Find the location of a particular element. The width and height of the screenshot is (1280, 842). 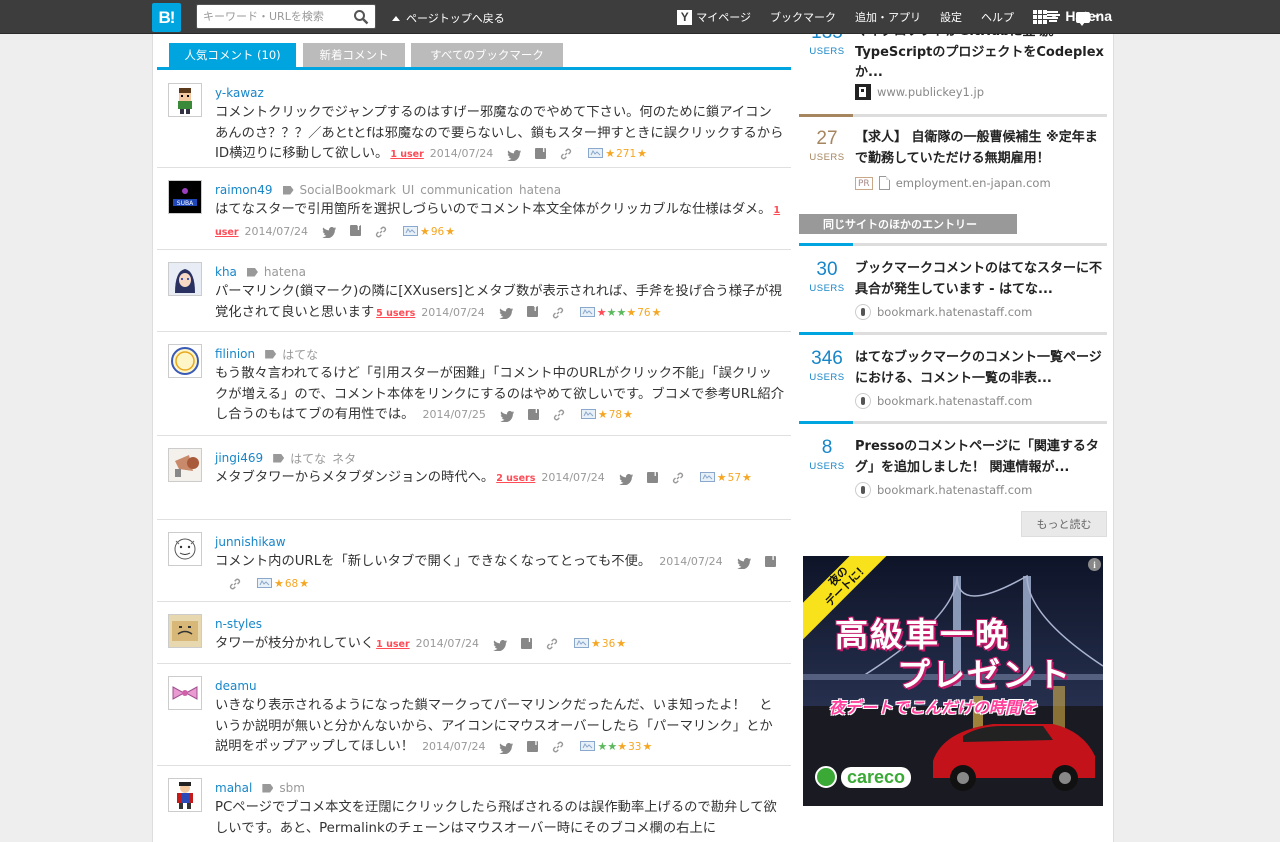

comment-username: jingi469 is located at coordinates (239, 458).